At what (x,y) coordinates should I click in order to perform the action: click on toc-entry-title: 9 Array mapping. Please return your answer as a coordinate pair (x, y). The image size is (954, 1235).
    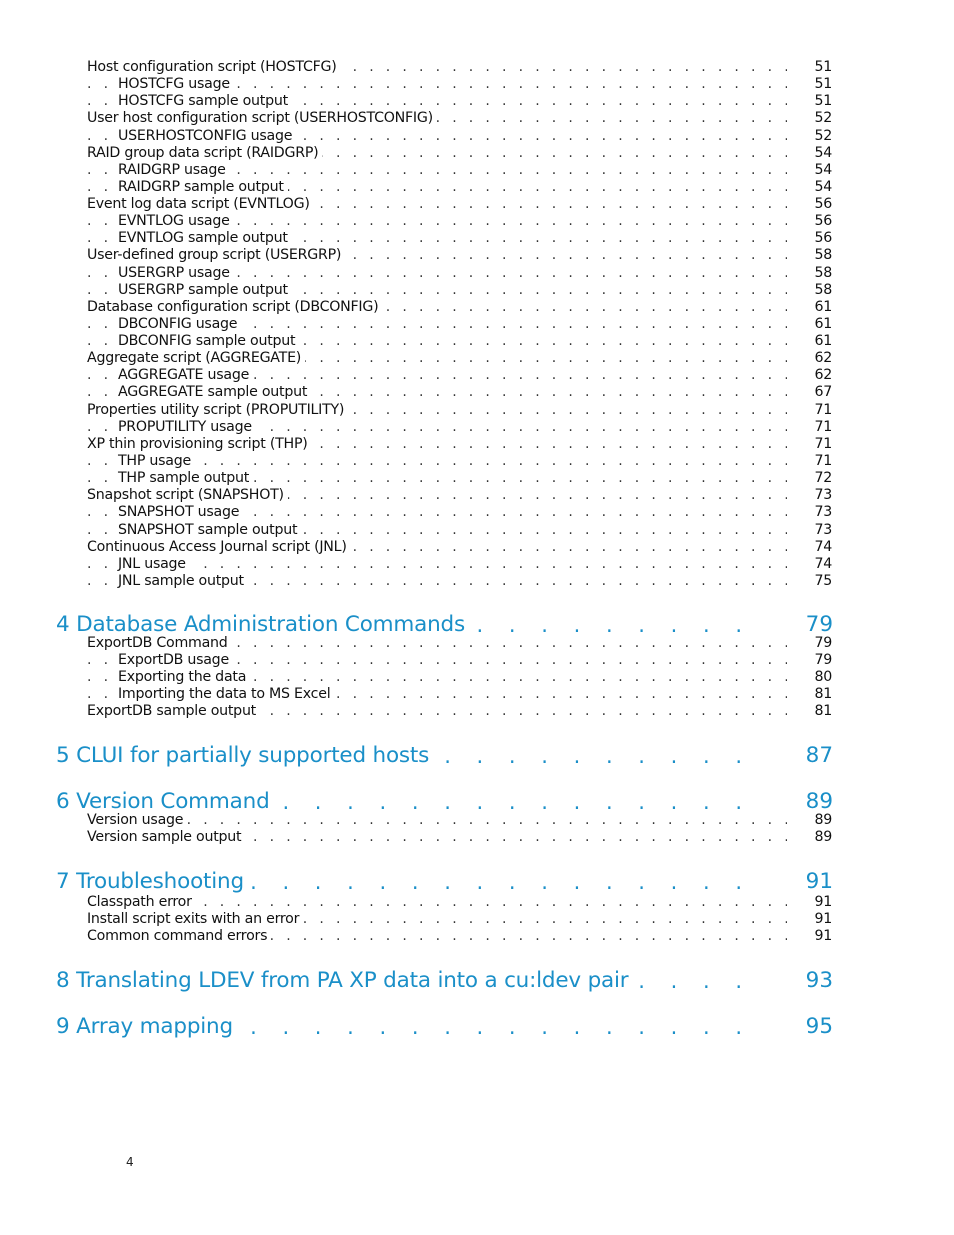
    Looking at the image, I should click on (146, 1027).